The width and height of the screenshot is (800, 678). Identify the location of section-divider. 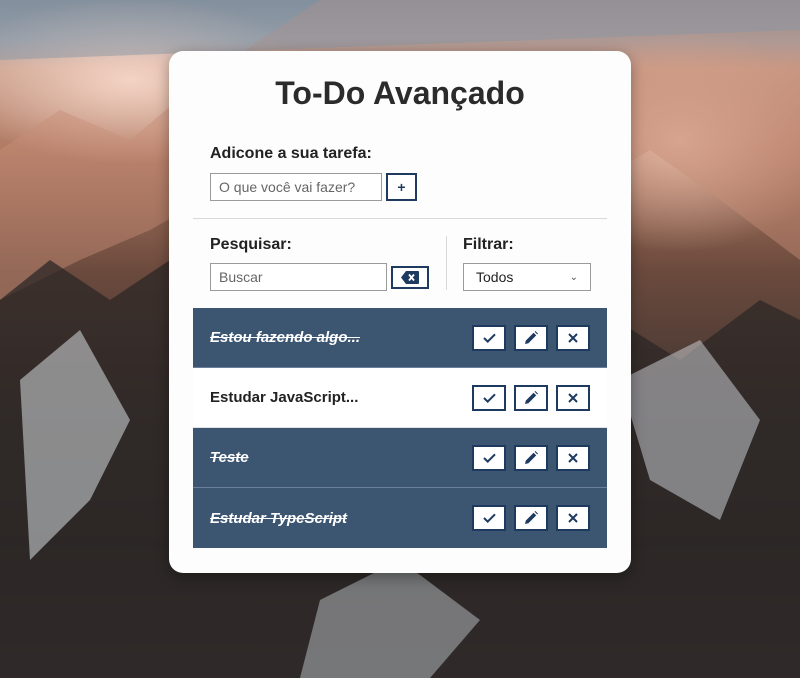
(400, 218).